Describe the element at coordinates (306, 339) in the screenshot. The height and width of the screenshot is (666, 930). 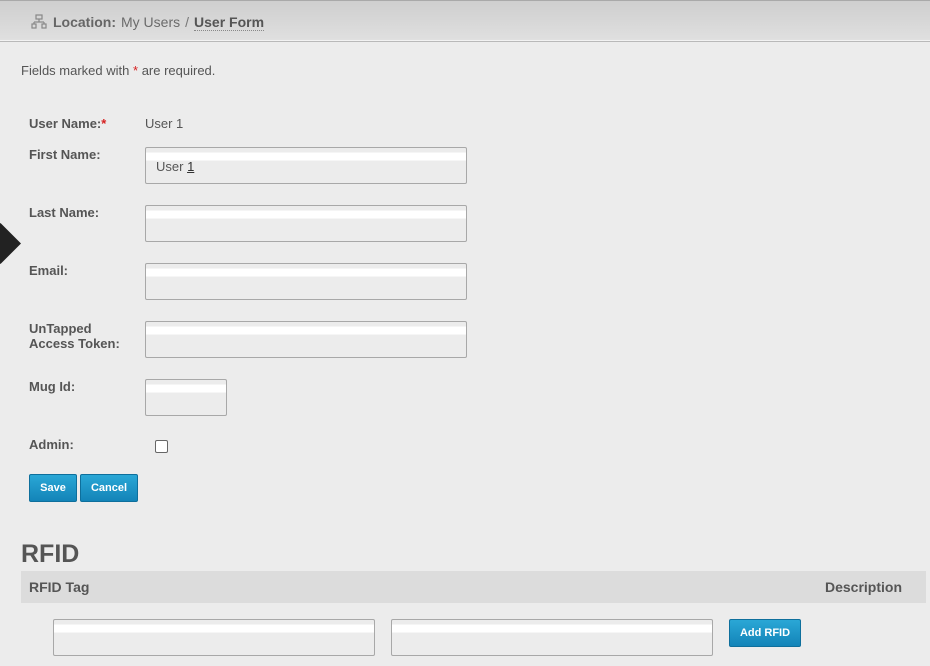
I see `untapped-token-field` at that location.